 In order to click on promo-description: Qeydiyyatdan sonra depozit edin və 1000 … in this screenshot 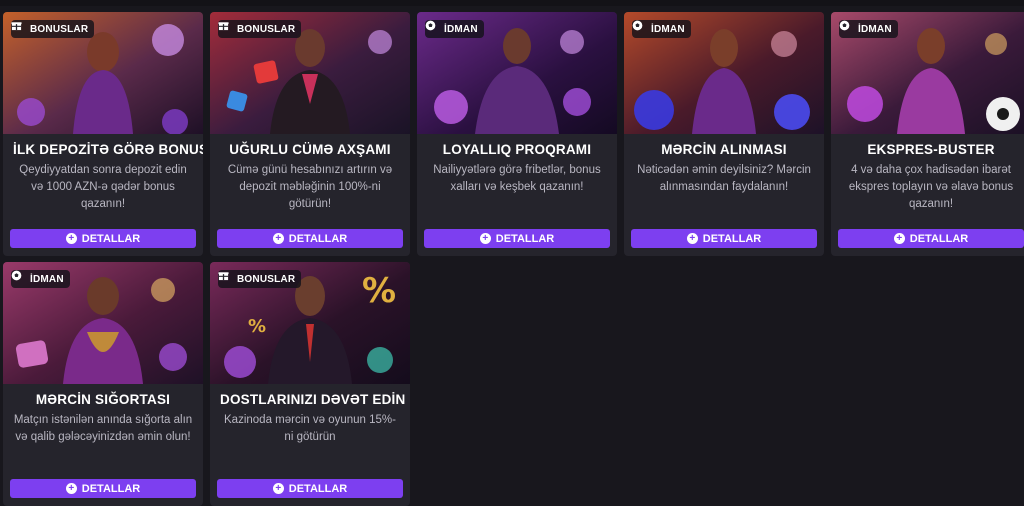, I will do `click(103, 187)`.